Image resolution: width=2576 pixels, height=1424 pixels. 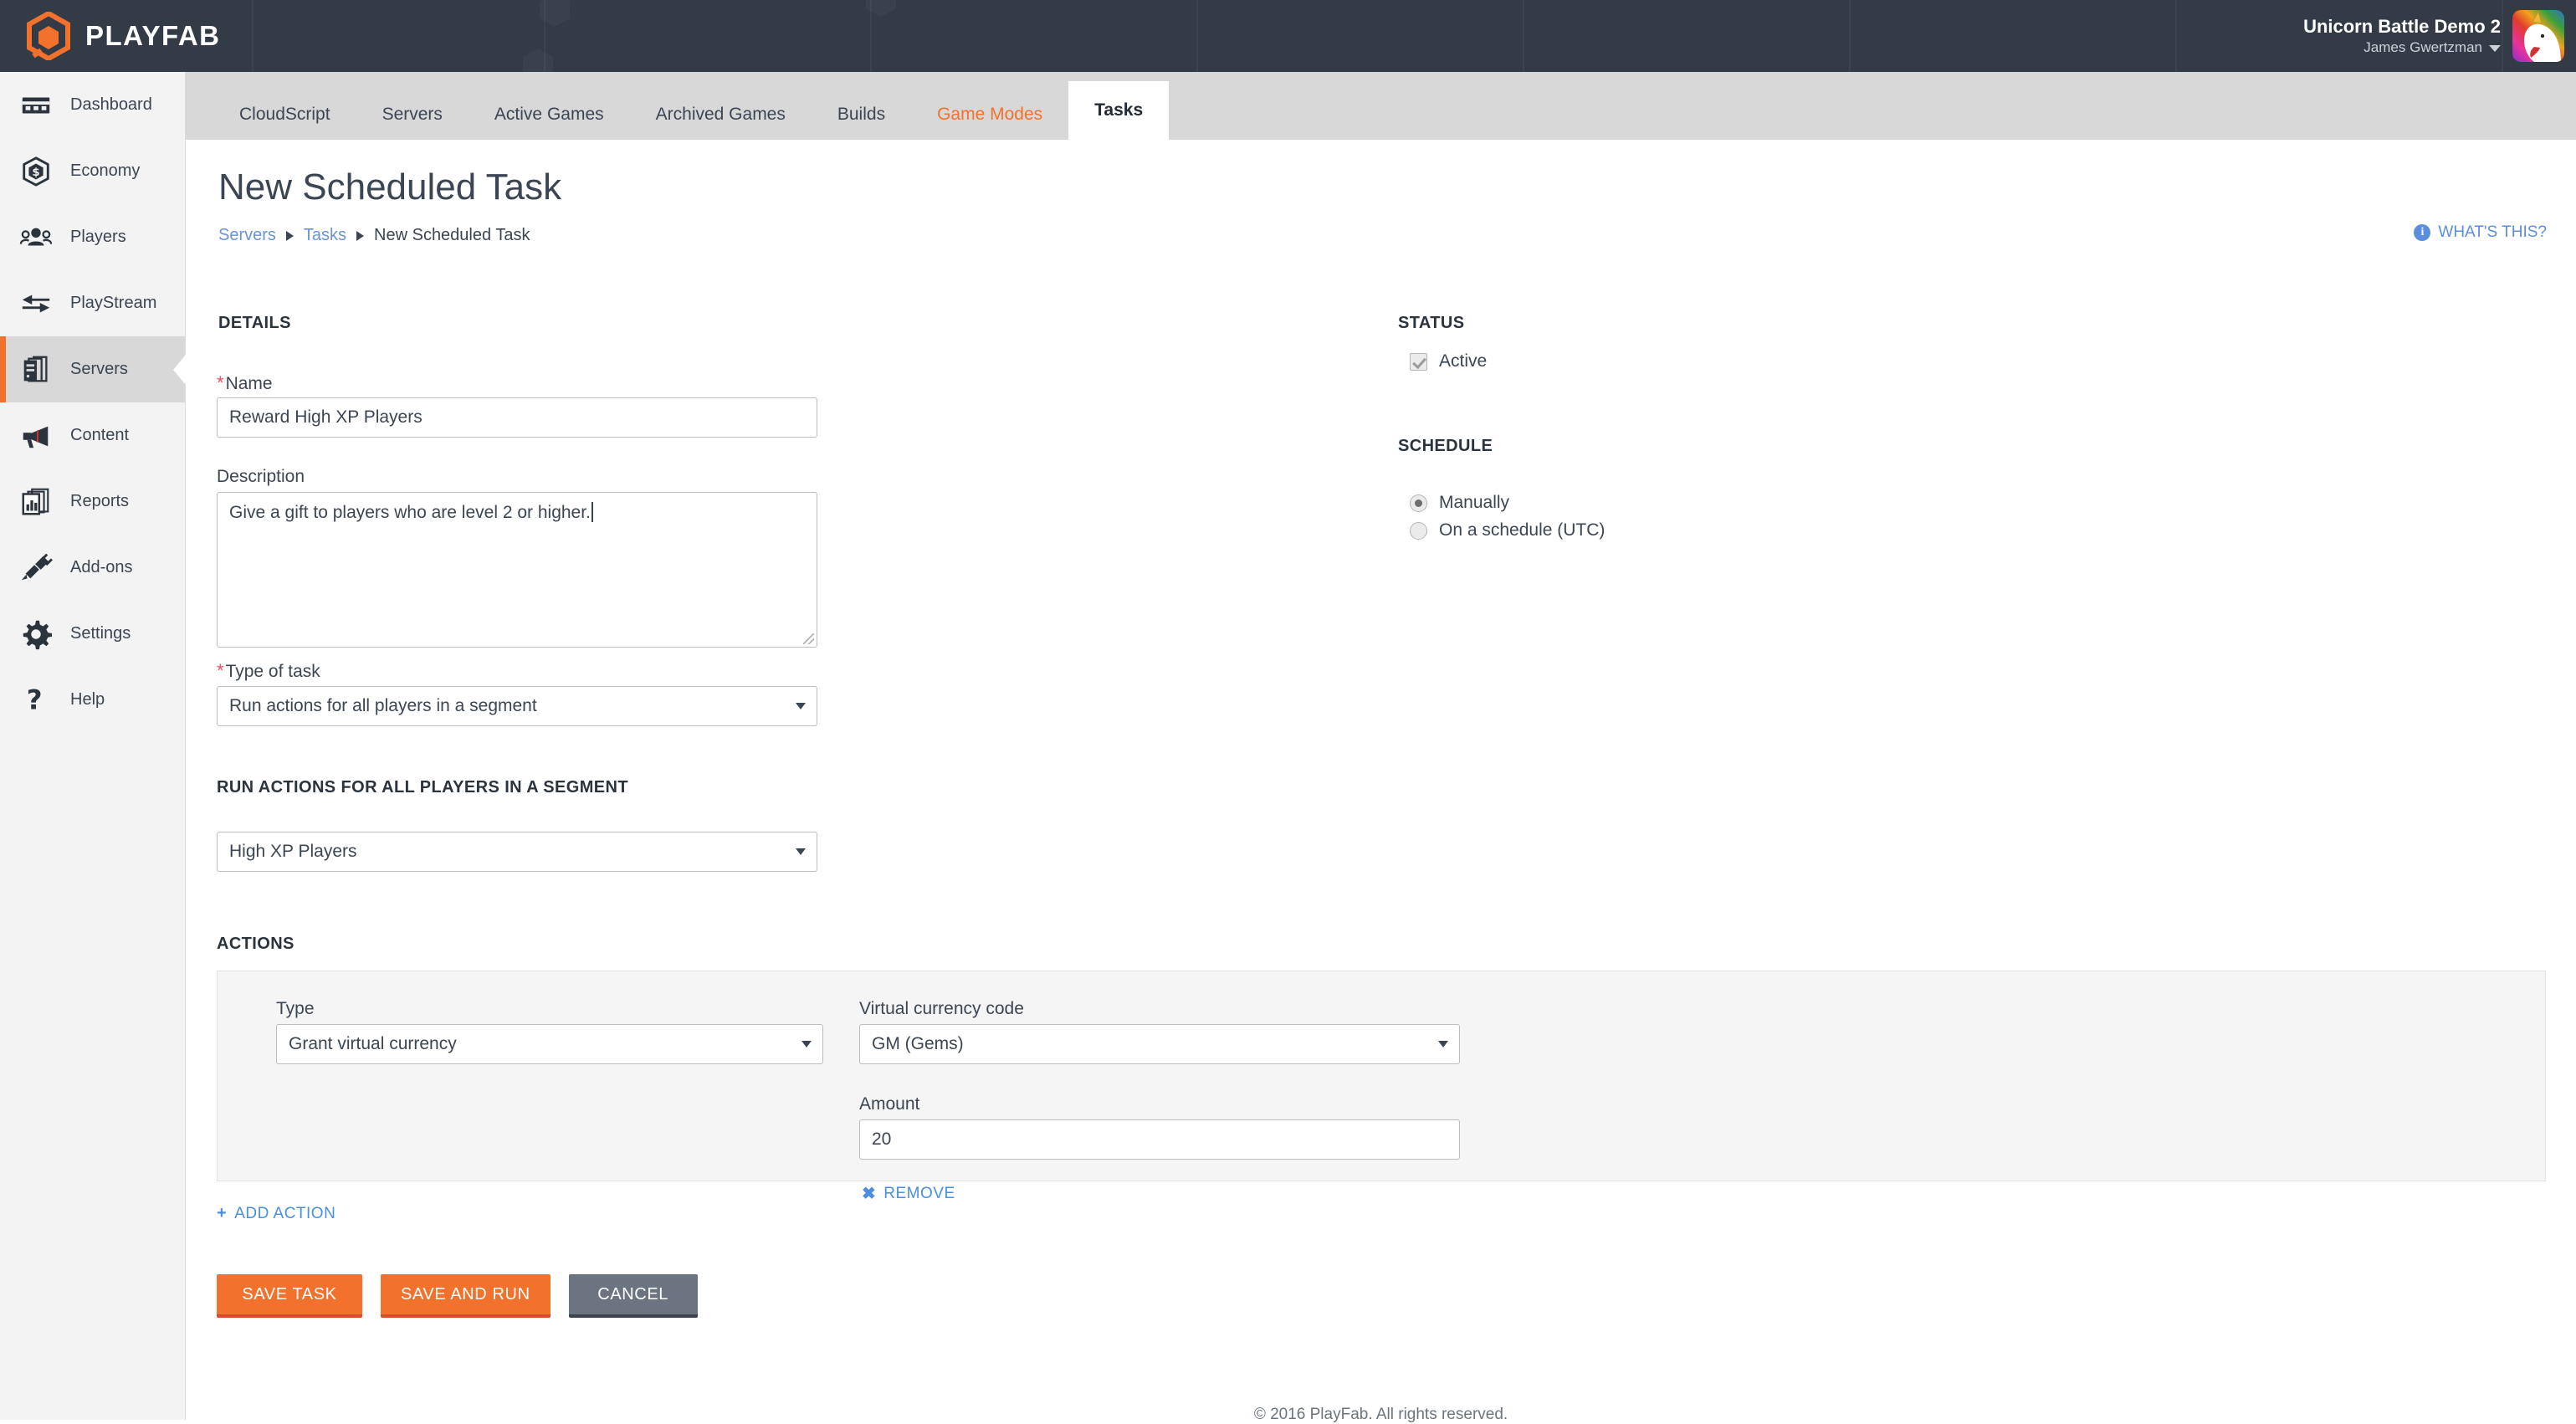 I want to click on playstream-icon, so click(x=36, y=303).